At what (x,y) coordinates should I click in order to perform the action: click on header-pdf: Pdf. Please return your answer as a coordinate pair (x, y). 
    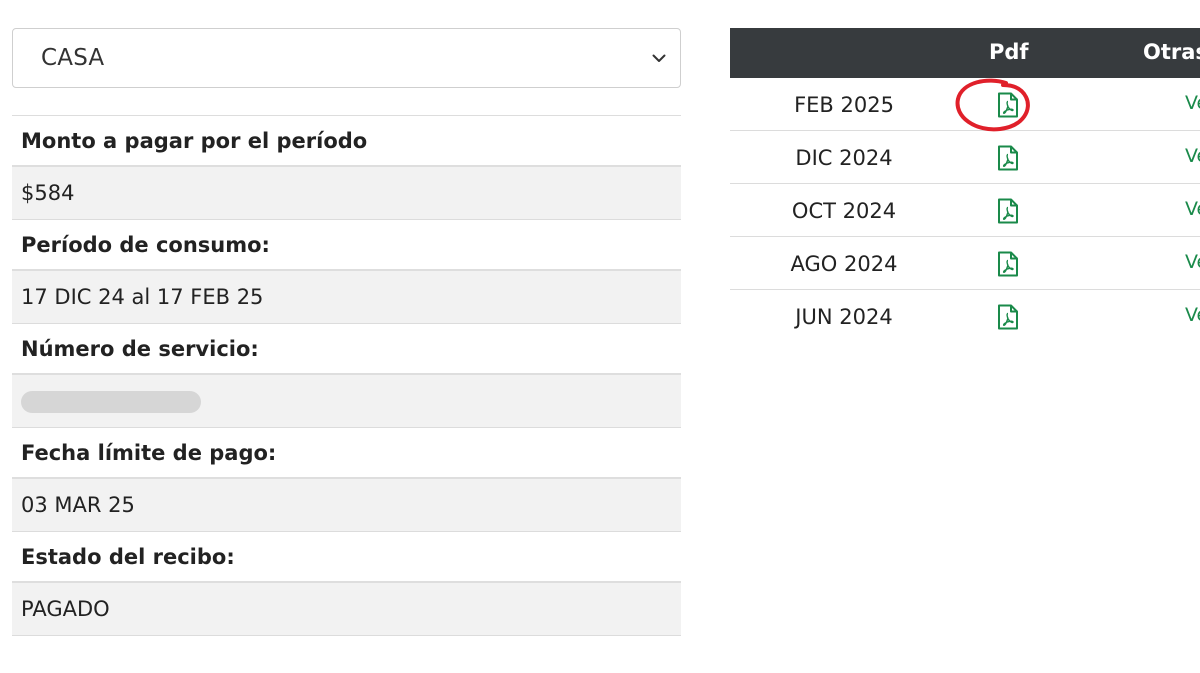
    Looking at the image, I should click on (1009, 52).